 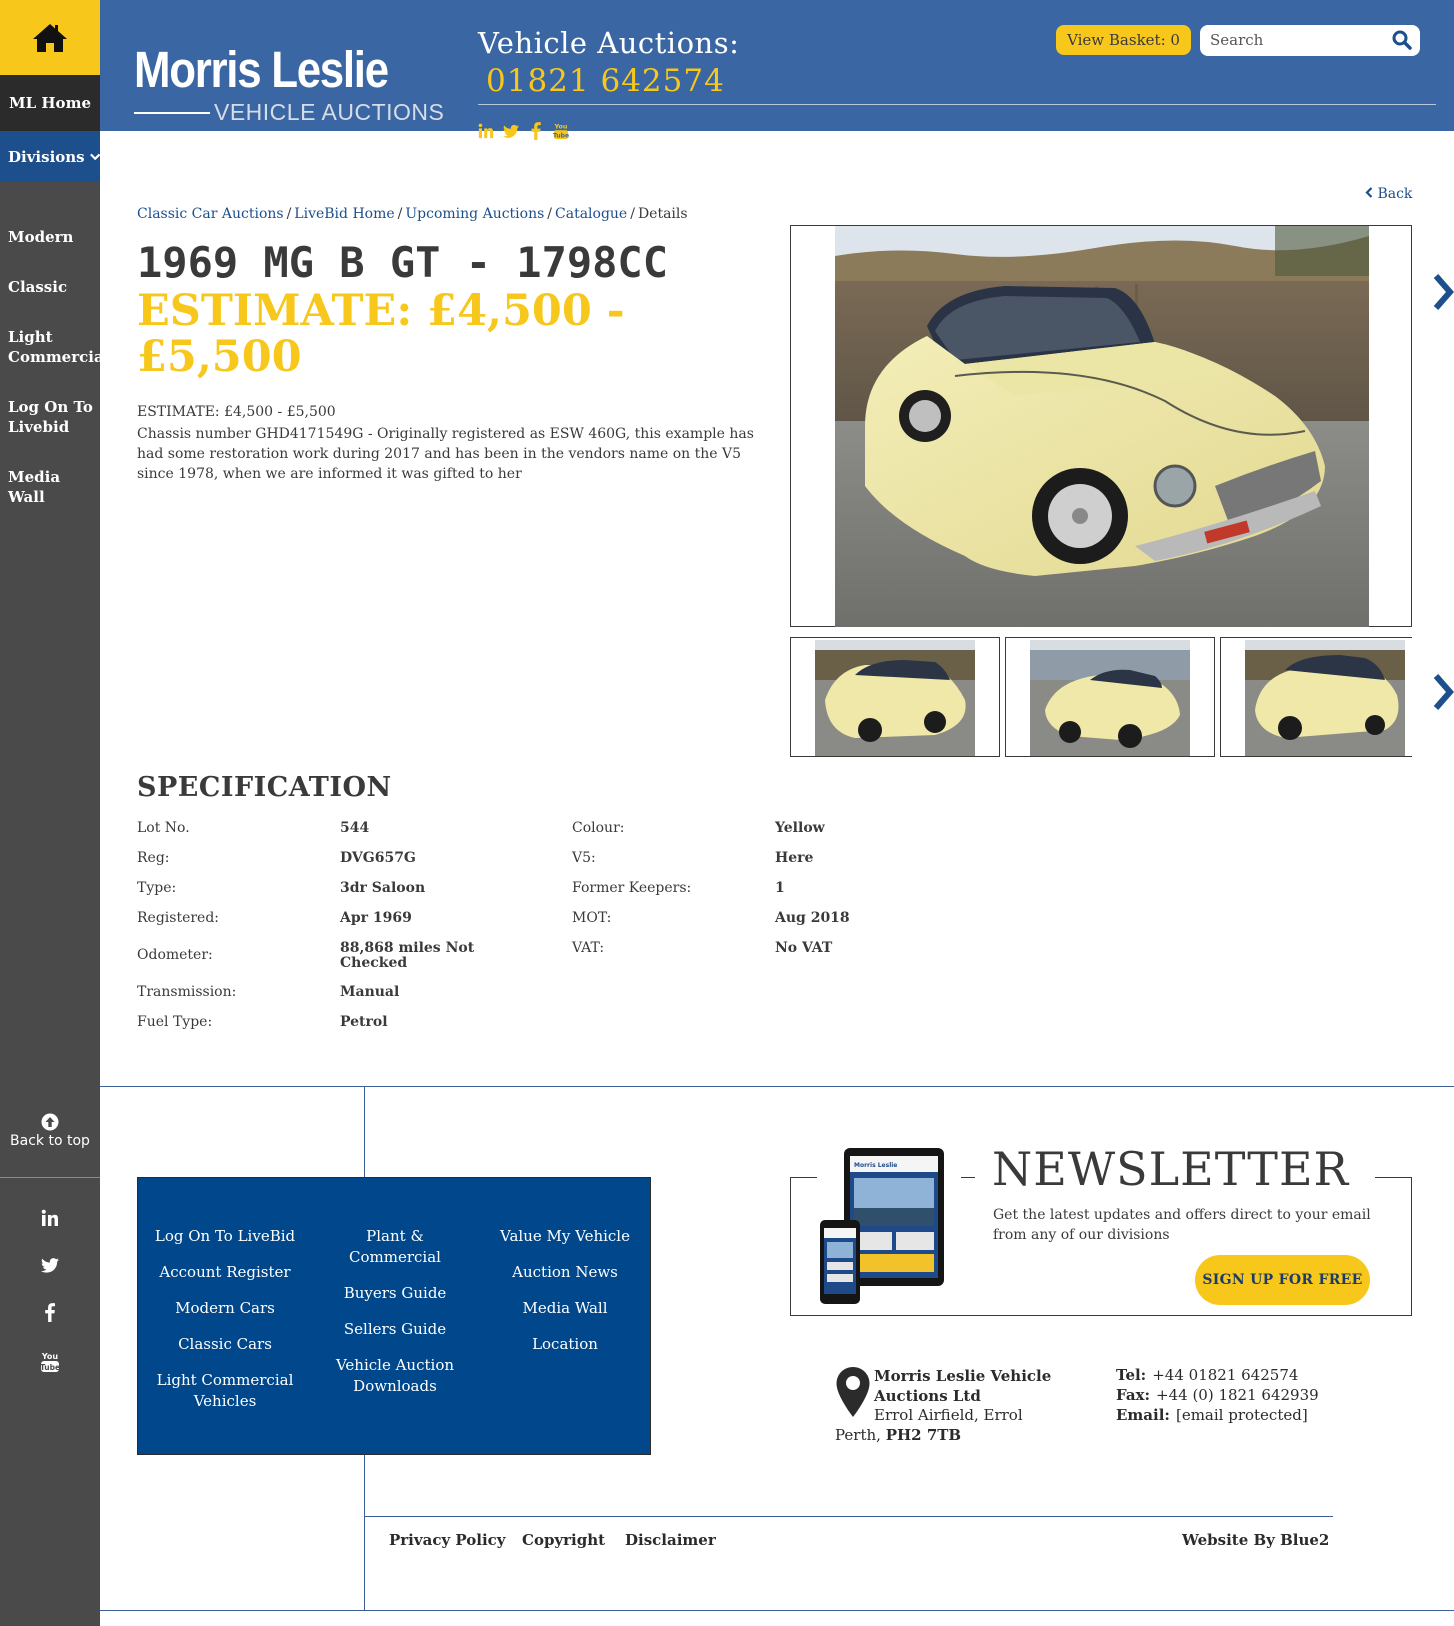 What do you see at coordinates (364, 1022) in the screenshot?
I see `spec-value-fuel-type: Petrol` at bounding box center [364, 1022].